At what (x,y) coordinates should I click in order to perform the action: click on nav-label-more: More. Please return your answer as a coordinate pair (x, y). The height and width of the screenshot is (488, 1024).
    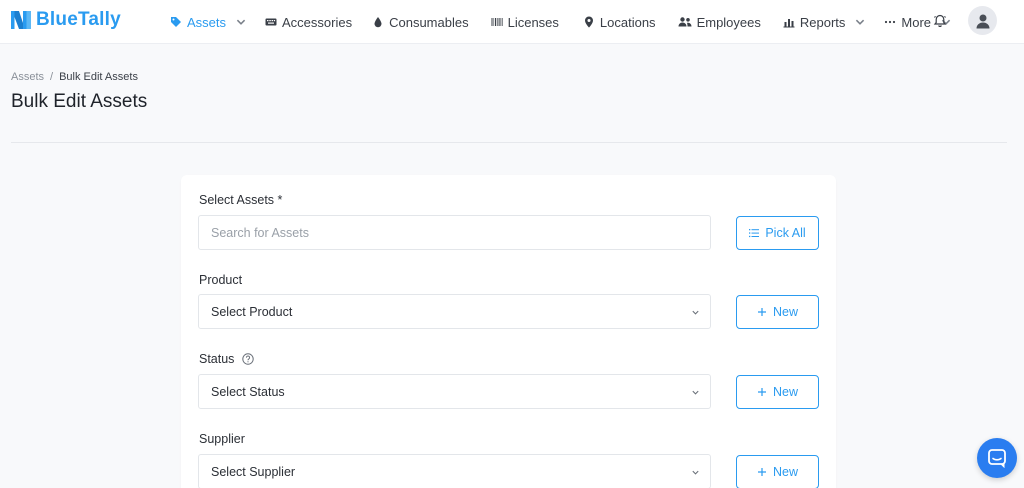
    Looking at the image, I should click on (916, 22).